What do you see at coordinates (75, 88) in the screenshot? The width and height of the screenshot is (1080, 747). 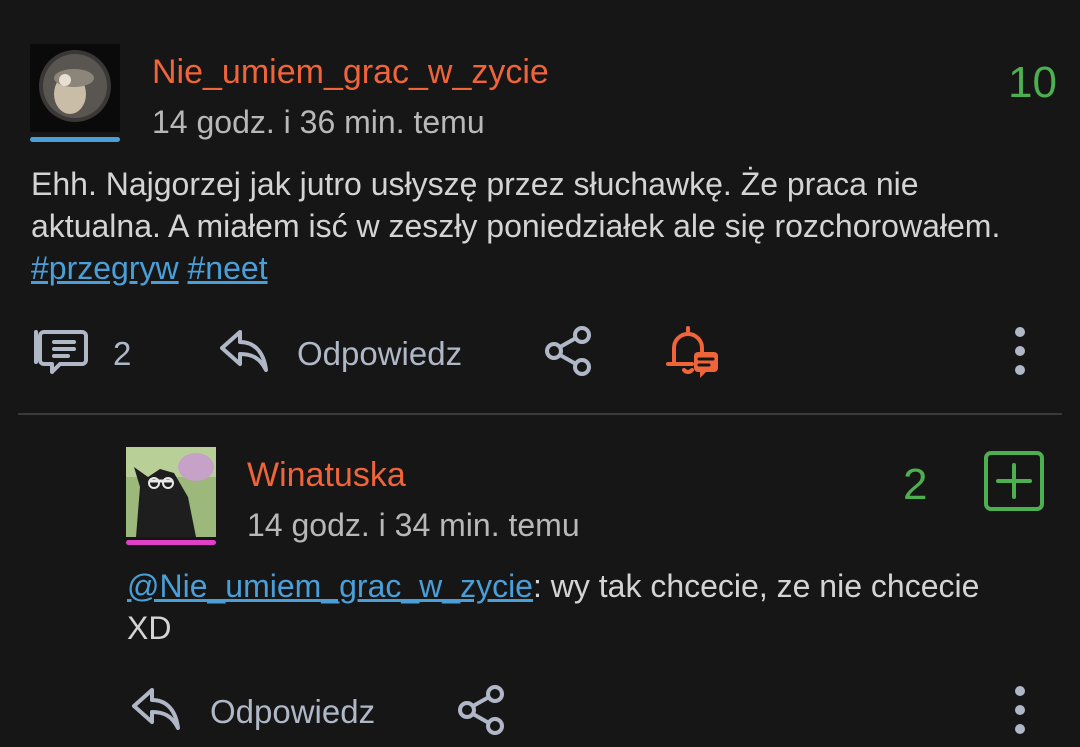 I see `post-avatar` at bounding box center [75, 88].